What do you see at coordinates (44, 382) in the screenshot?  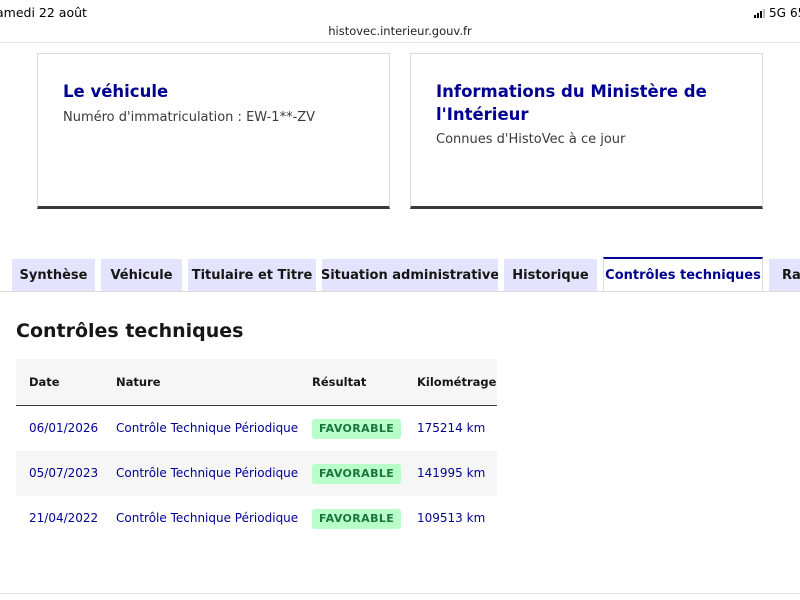 I see `column-header-date: Date` at bounding box center [44, 382].